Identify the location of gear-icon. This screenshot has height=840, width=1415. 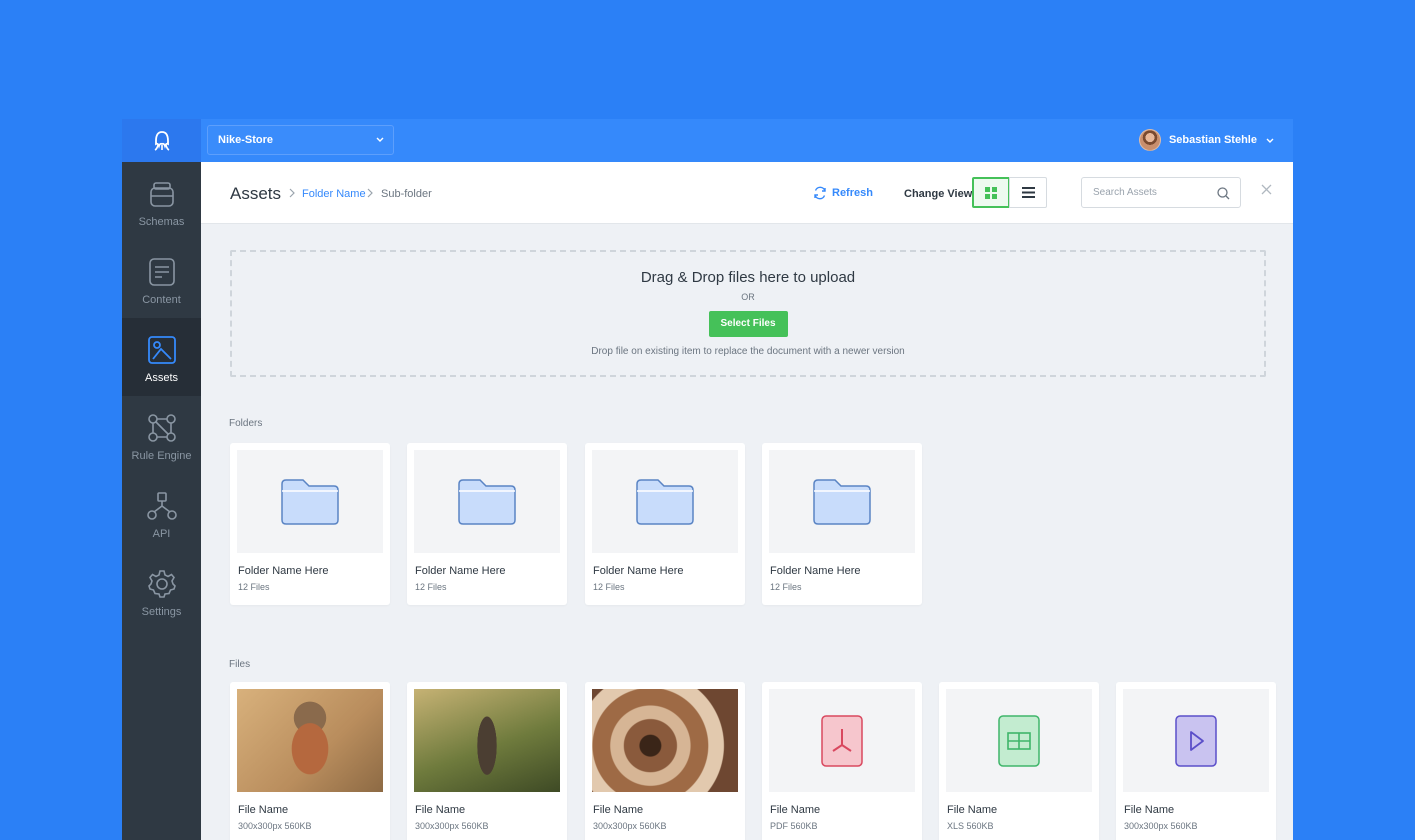
(162, 584).